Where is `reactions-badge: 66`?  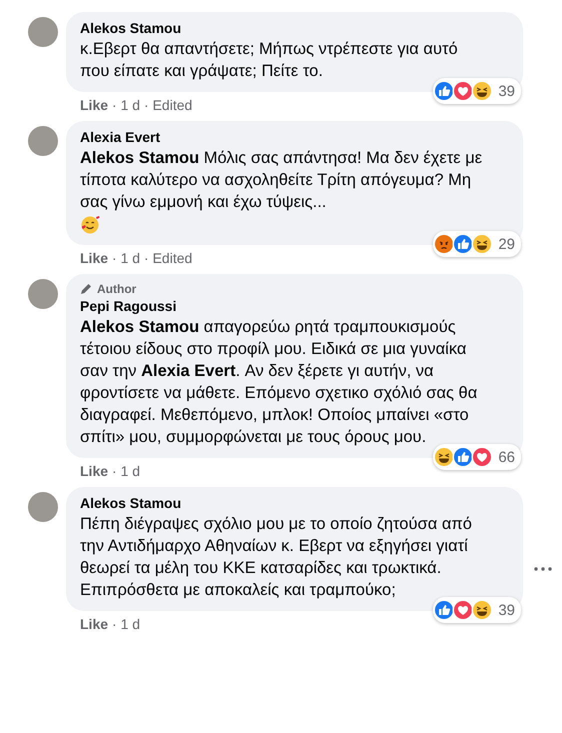
reactions-badge: 66 is located at coordinates (477, 457).